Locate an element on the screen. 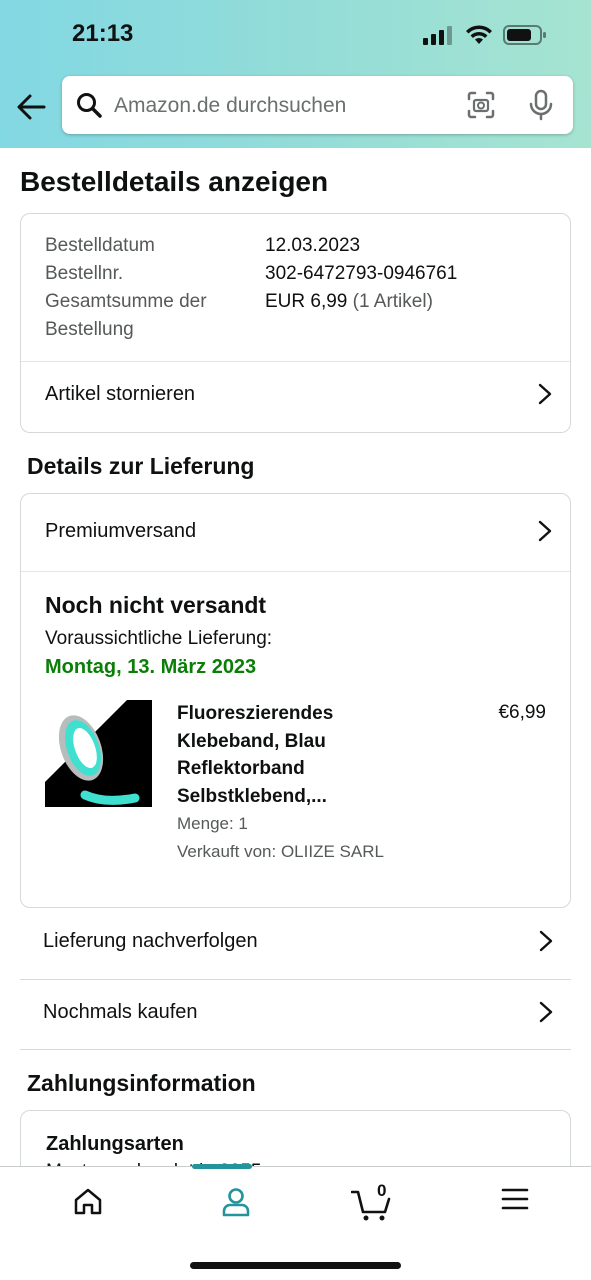  order-date-label: Bestelldatum is located at coordinates (100, 245).